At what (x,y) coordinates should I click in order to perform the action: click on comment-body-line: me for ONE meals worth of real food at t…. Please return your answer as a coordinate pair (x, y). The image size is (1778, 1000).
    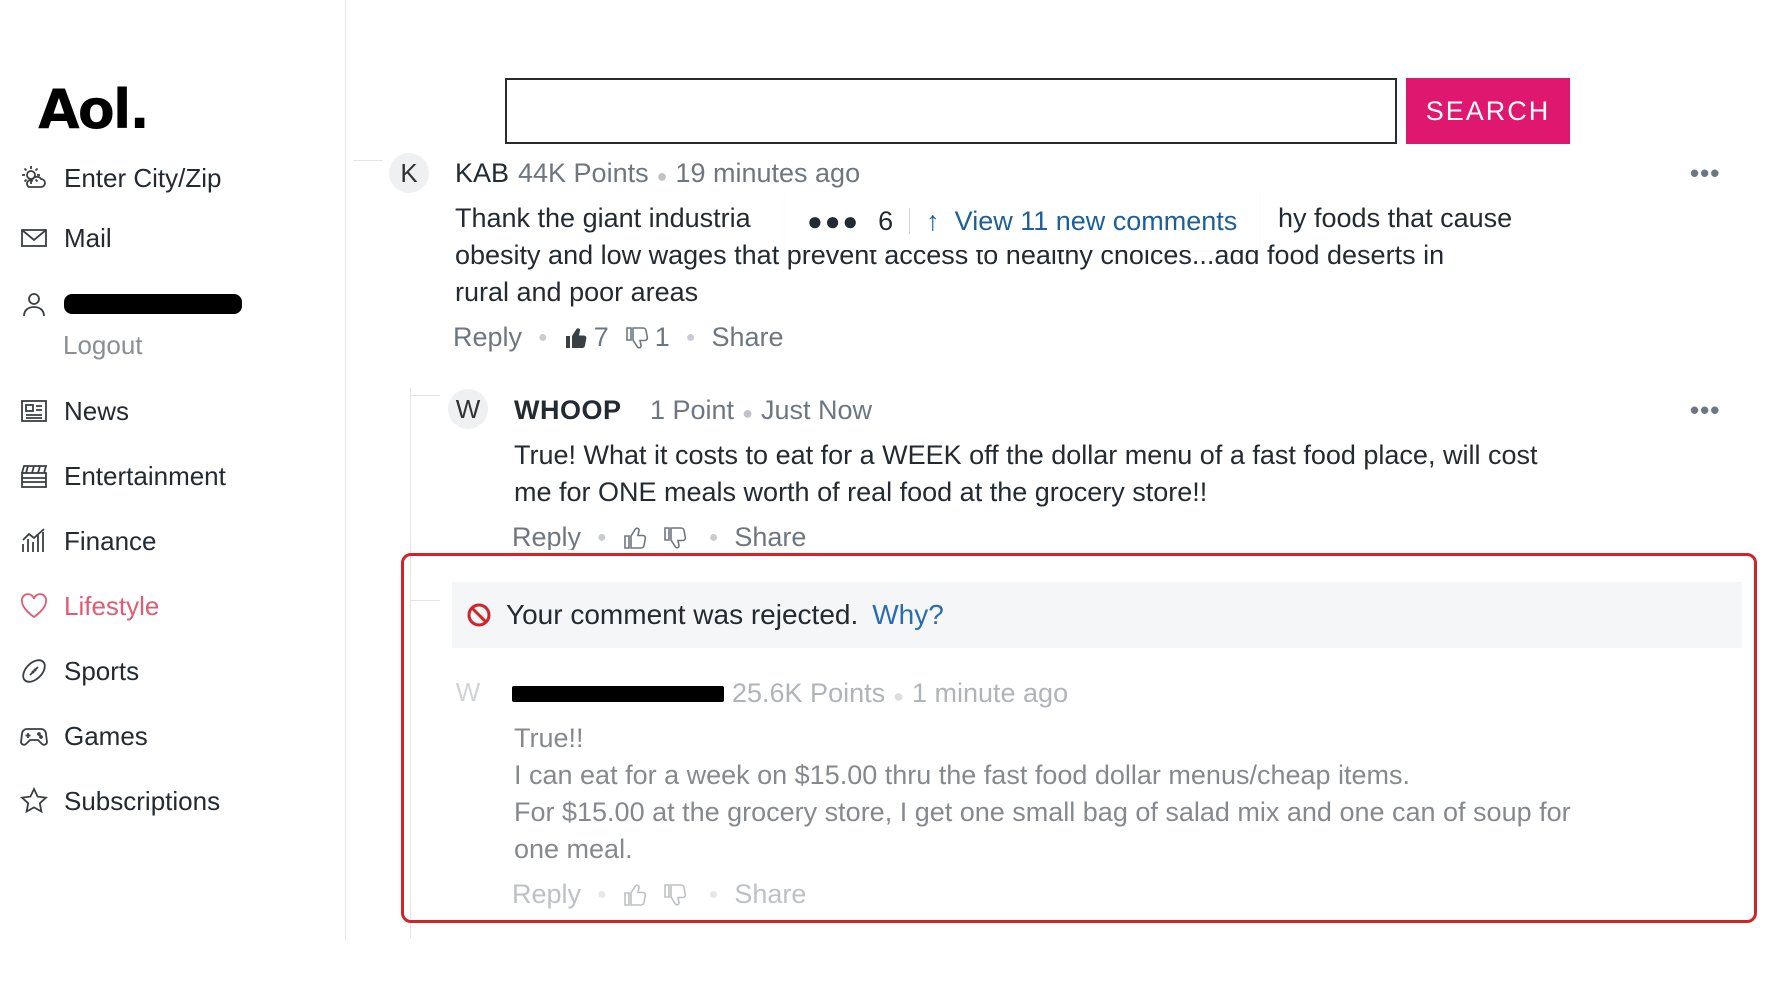
    Looking at the image, I should click on (861, 492).